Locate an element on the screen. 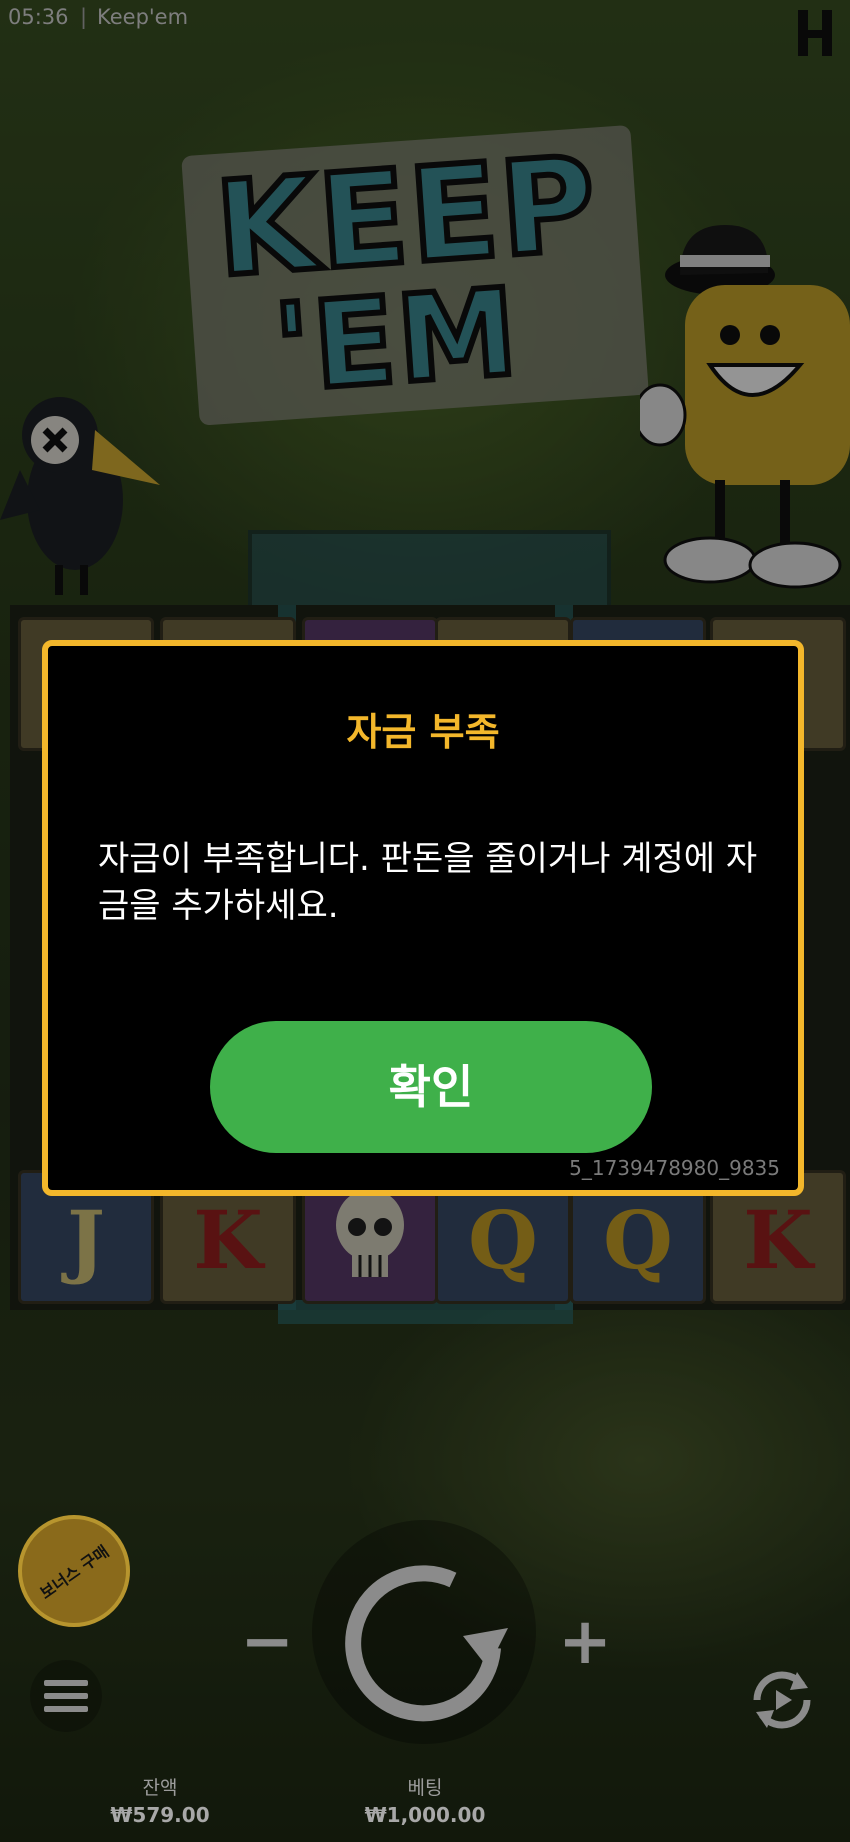 The height and width of the screenshot is (1842, 850). increase-bet-button: + is located at coordinates (585, 1642).